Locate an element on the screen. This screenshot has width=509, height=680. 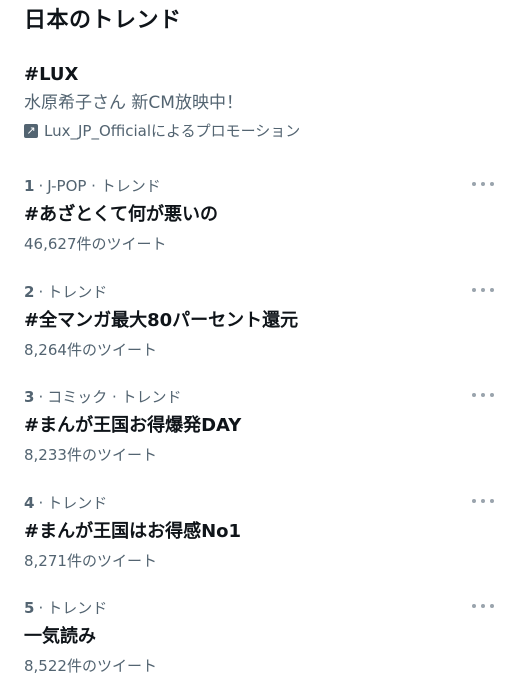
promoted-hashtag: #LUX is located at coordinates (259, 75).